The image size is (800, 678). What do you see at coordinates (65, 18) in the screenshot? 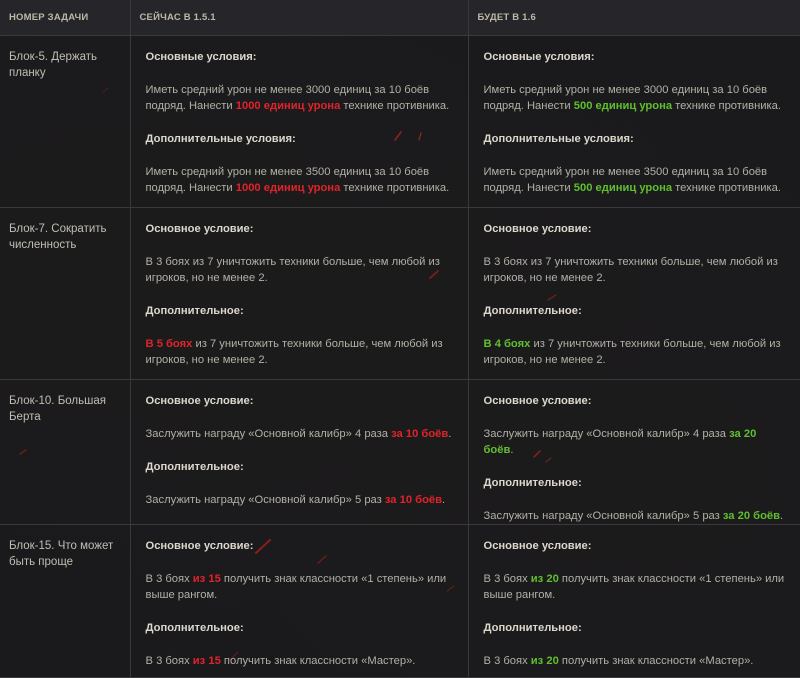
I see `header-task-number: НОМЕР ЗАДАЧИ` at bounding box center [65, 18].